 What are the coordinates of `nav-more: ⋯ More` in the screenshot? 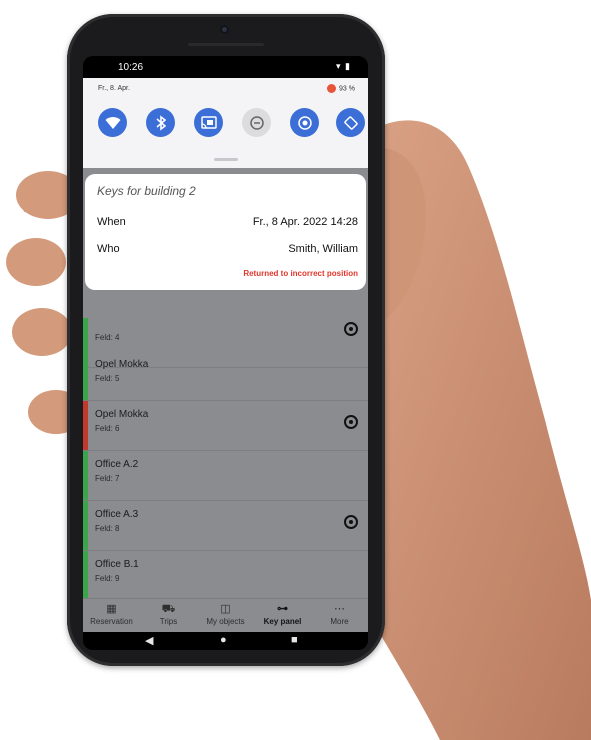 It's located at (339, 617).